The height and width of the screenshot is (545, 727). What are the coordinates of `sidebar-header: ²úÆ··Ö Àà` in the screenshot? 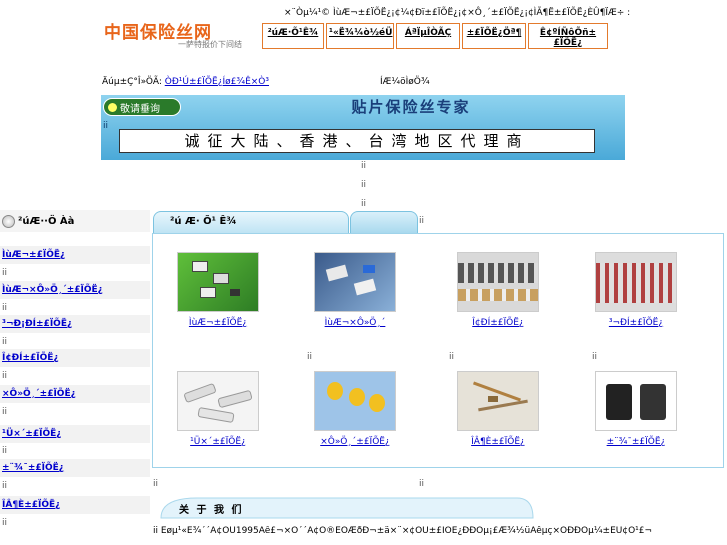 It's located at (75, 221).